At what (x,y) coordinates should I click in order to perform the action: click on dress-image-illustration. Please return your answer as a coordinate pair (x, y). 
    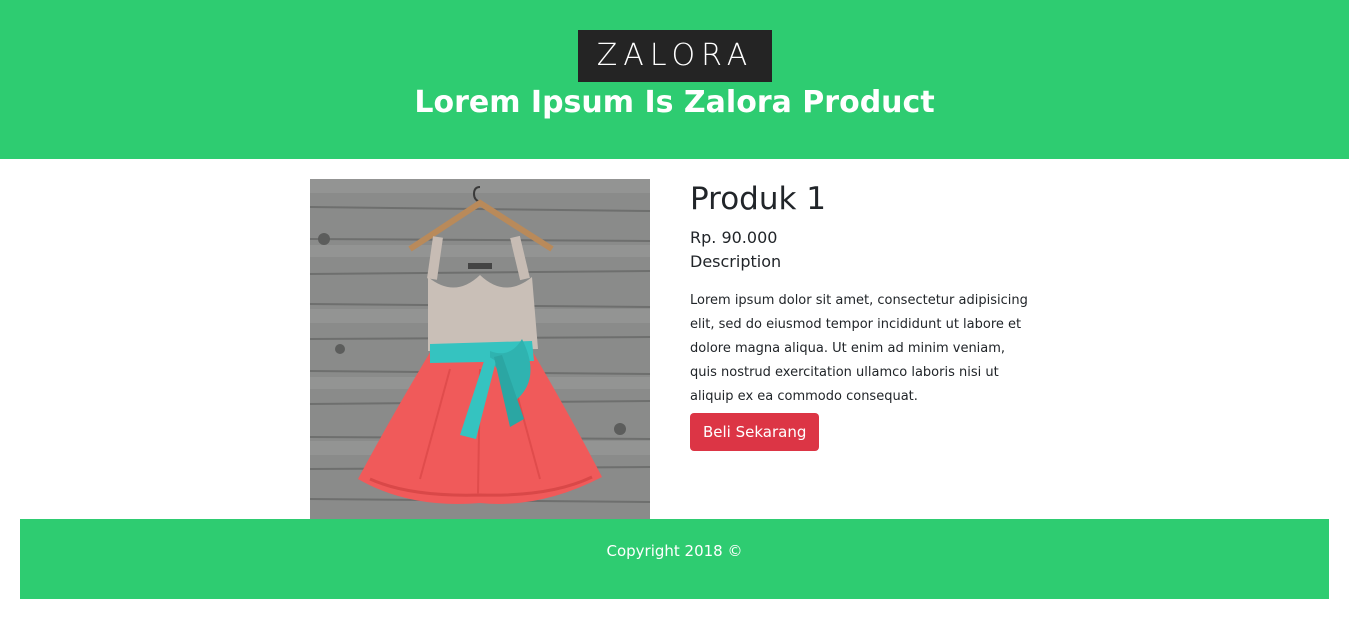
    Looking at the image, I should click on (480, 349).